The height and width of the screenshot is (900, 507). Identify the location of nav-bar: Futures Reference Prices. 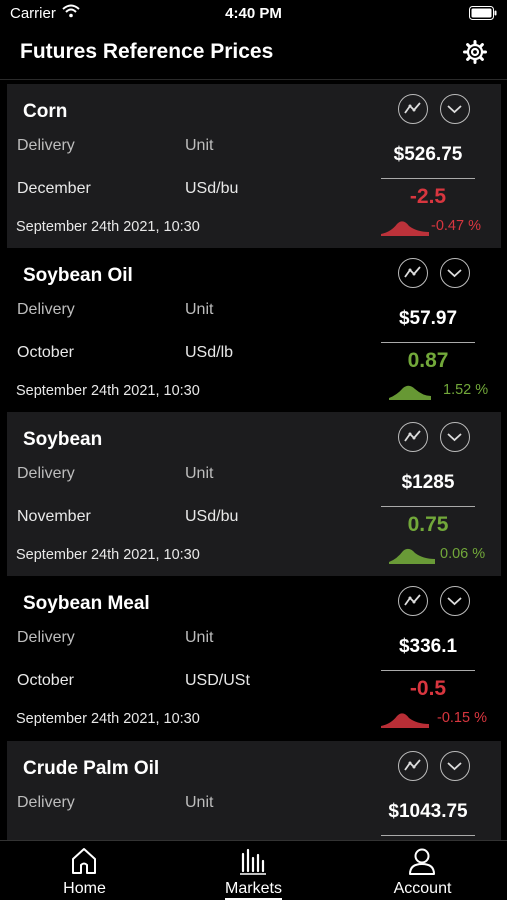
(253, 54).